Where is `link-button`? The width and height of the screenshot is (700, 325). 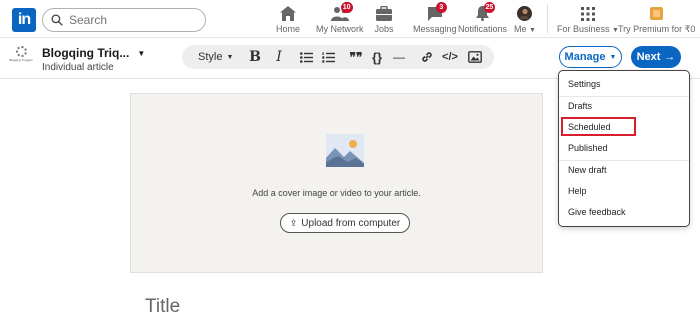
link-button is located at coordinates (427, 57).